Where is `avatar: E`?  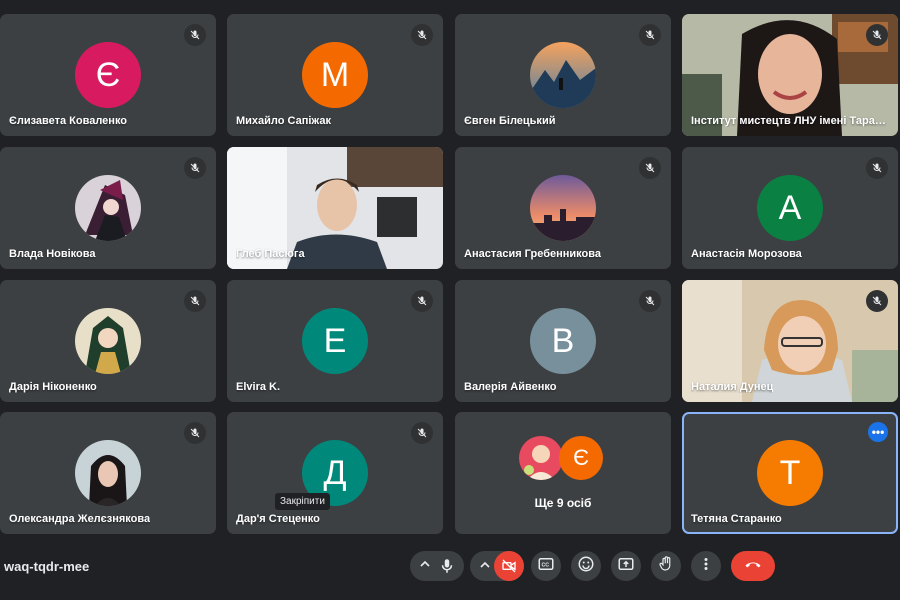
avatar: E is located at coordinates (335, 341).